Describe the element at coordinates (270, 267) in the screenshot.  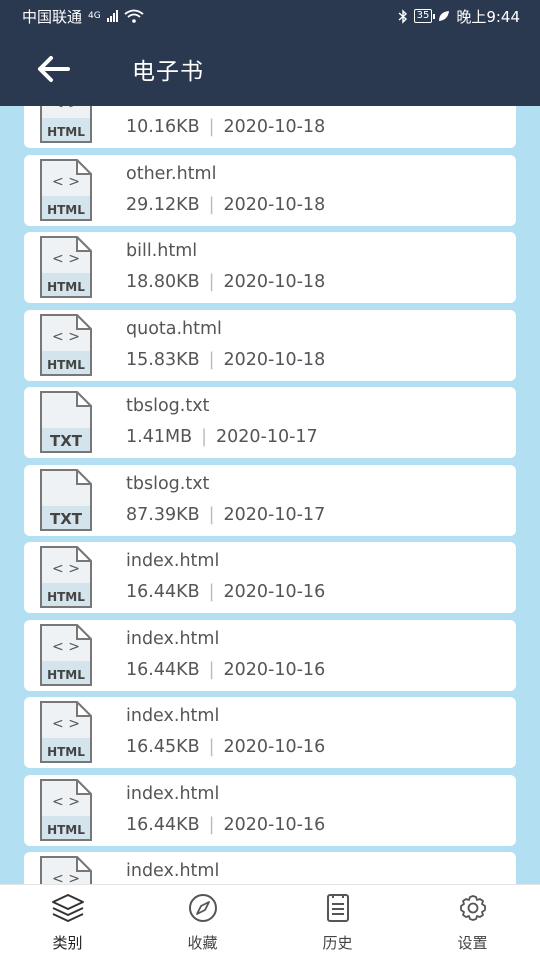
I see `file-row: < > HTML bill.html 18.80KB | 2020-10-18` at that location.